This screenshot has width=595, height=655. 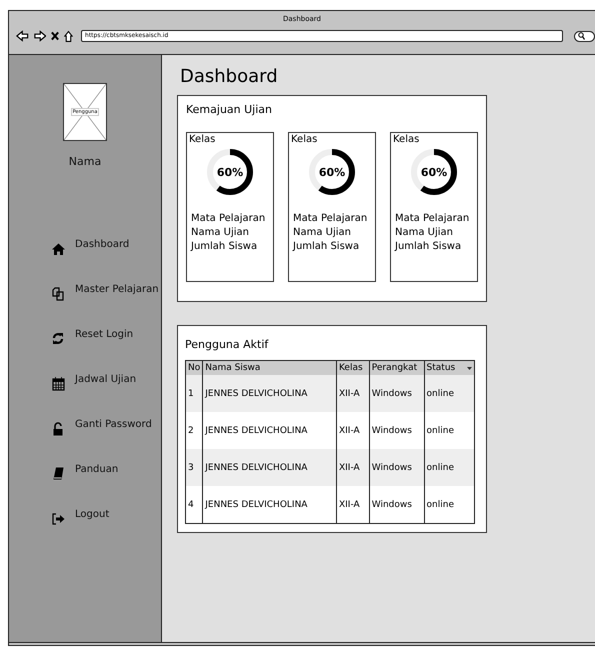 I want to click on calendar-icon, so click(x=58, y=383).